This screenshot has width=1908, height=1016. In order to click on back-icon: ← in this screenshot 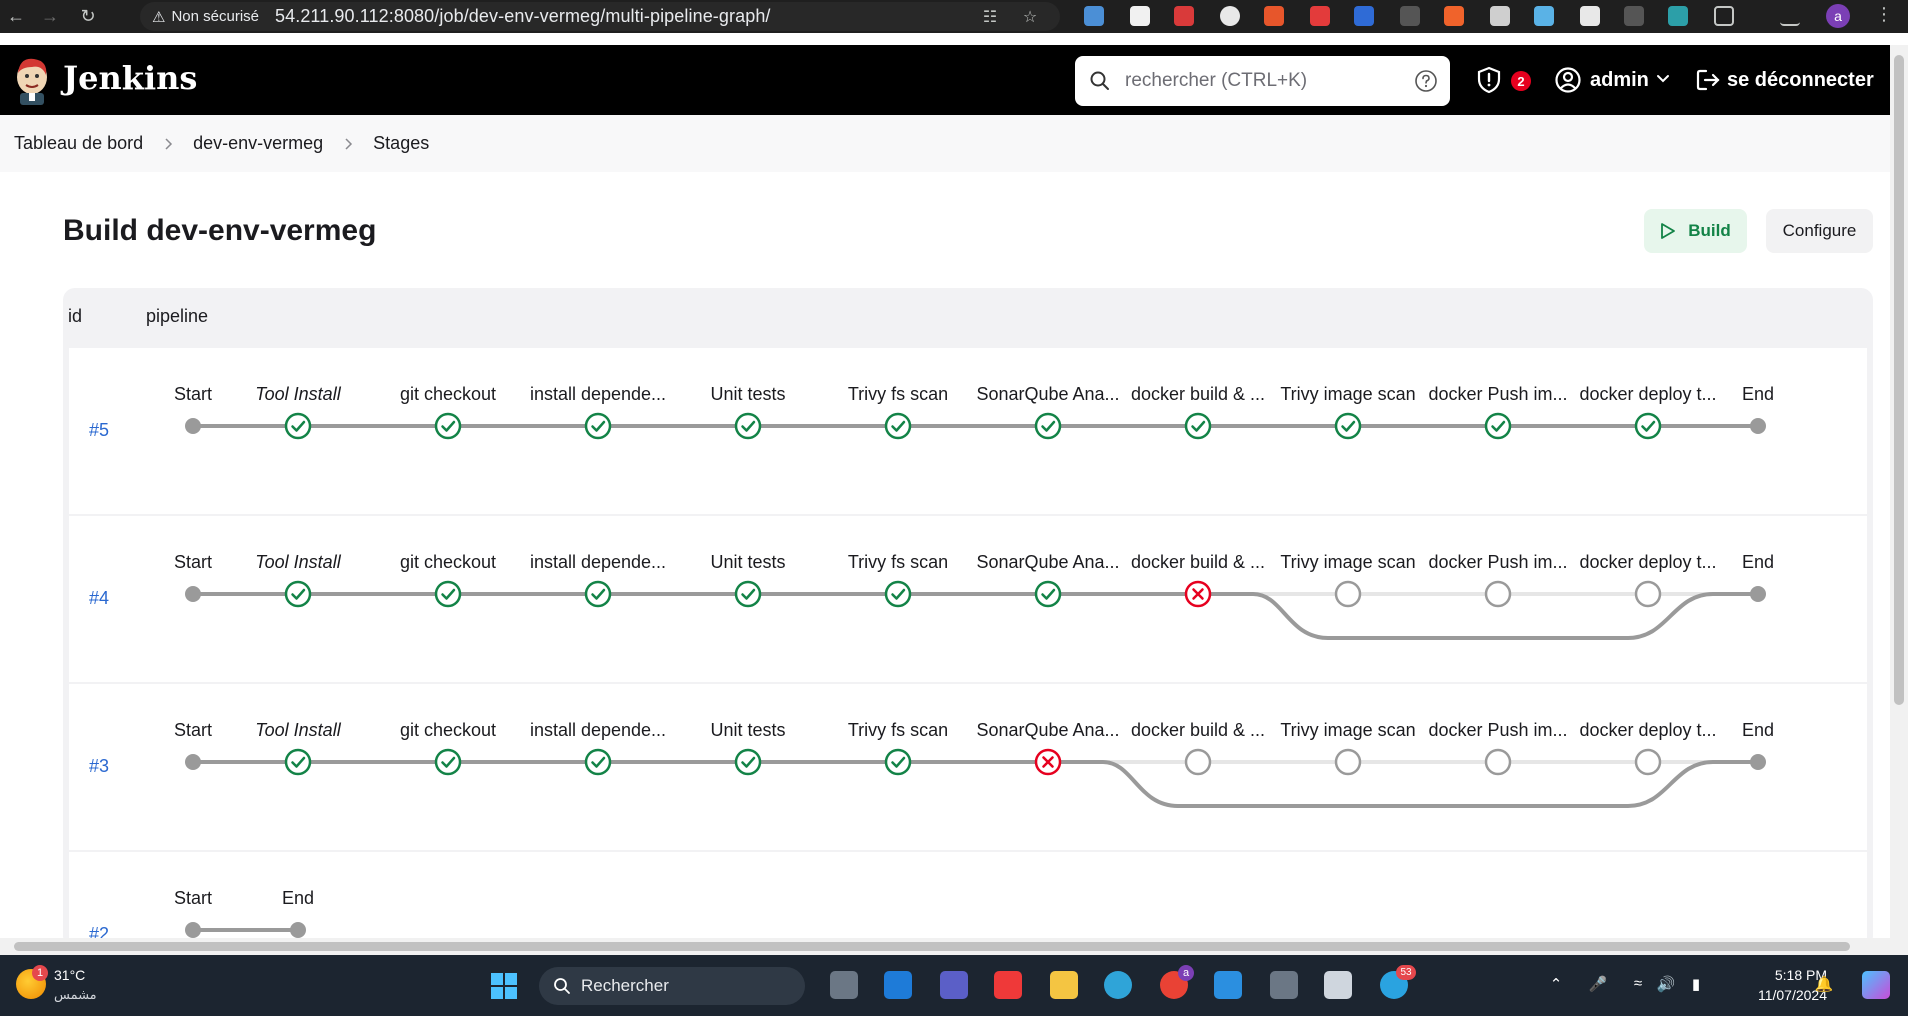, I will do `click(16, 16)`.